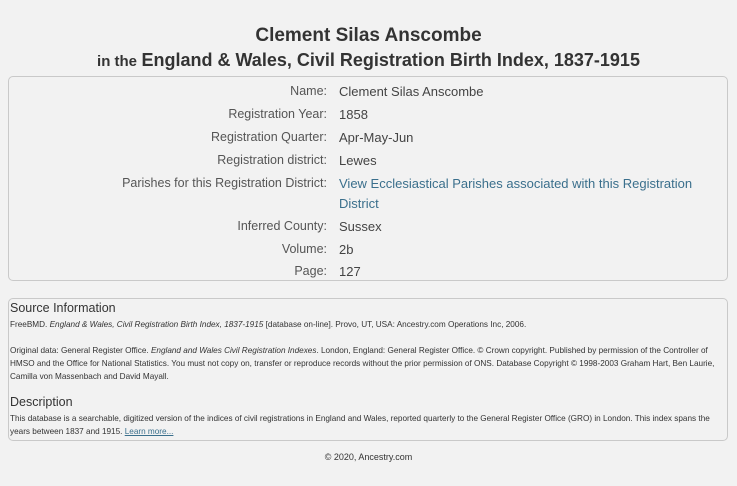 The image size is (737, 486). I want to click on detail-label: Name:, so click(308, 91).